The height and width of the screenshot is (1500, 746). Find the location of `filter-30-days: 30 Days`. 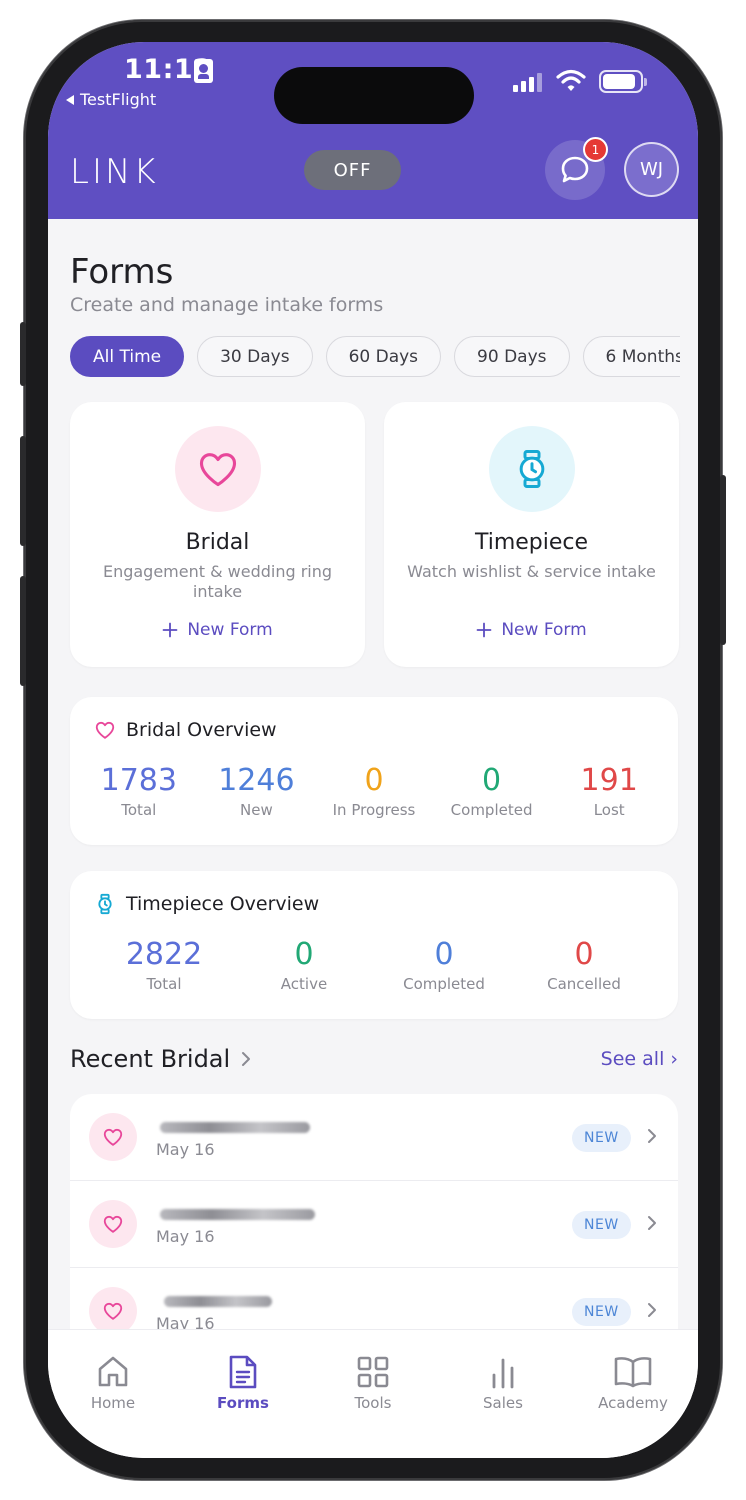

filter-30-days: 30 Days is located at coordinates (255, 356).